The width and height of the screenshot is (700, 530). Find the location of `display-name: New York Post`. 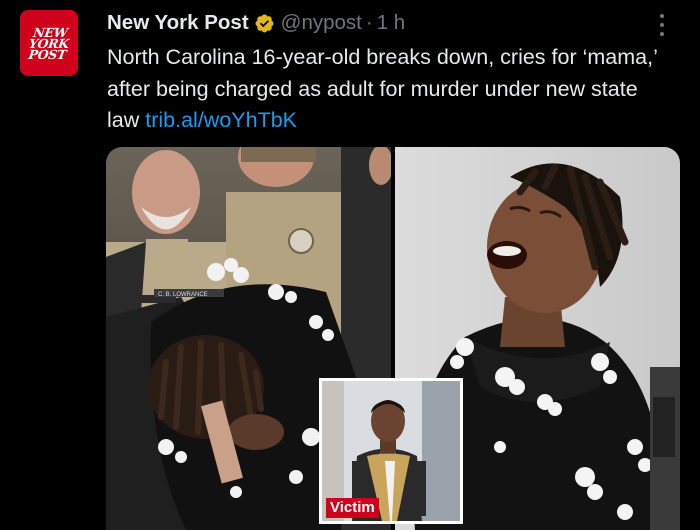

display-name: New York Post is located at coordinates (178, 23).